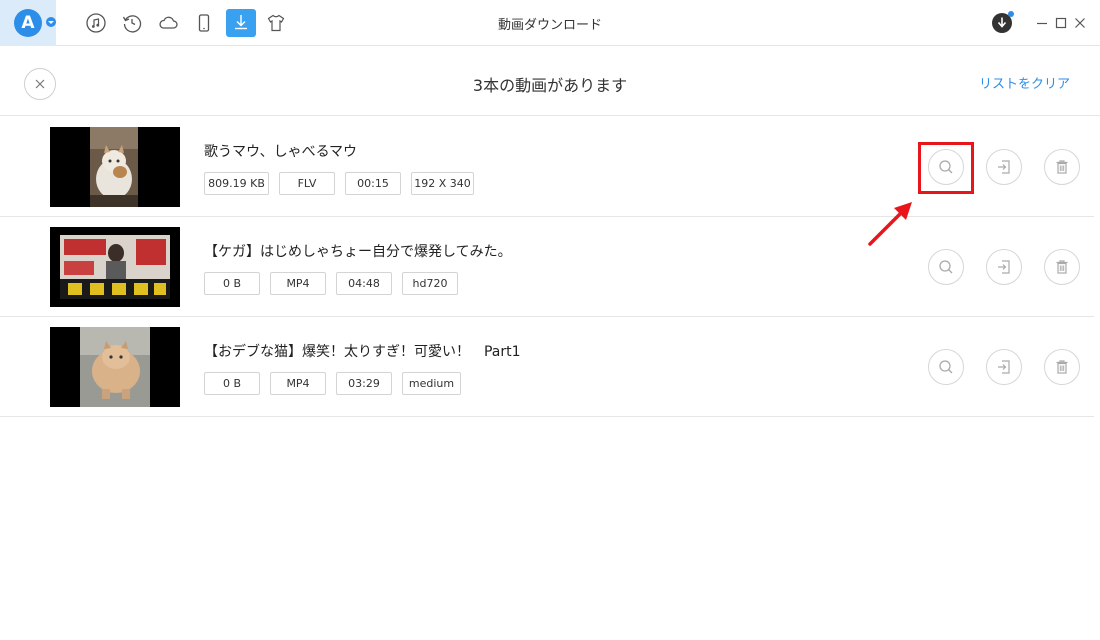 Image resolution: width=1100 pixels, height=640 pixels. What do you see at coordinates (236, 183) in the screenshot?
I see `file-size-badge: 809.19 KB` at bounding box center [236, 183].